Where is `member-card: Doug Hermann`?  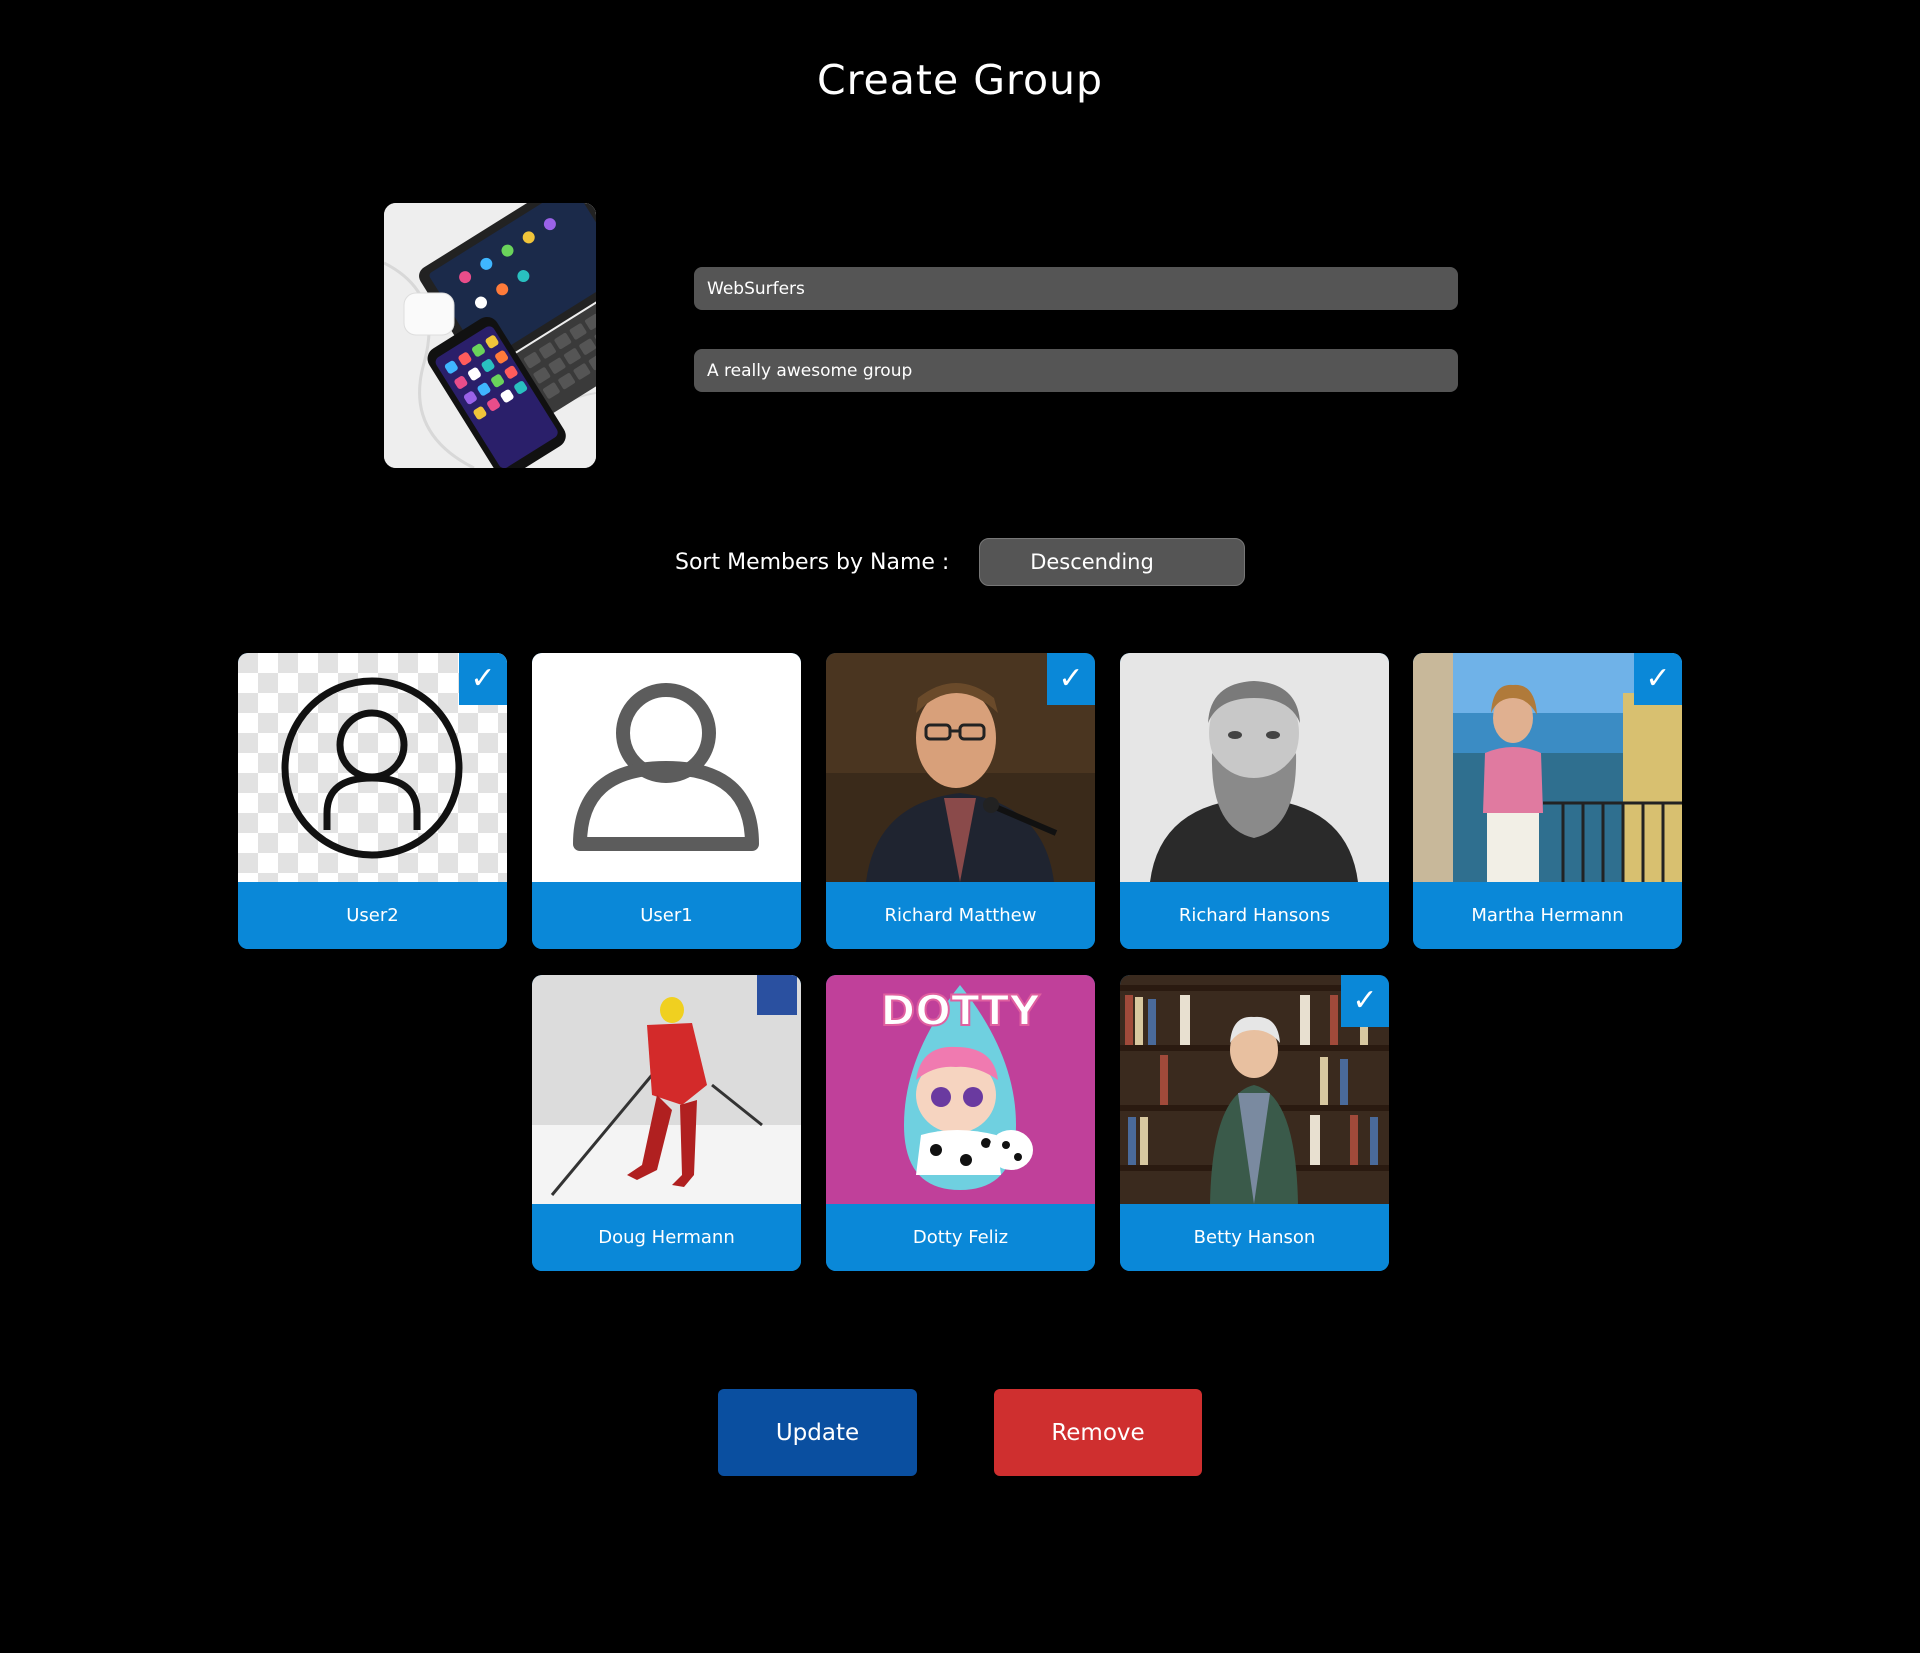
member-card: Doug Hermann is located at coordinates (666, 1123).